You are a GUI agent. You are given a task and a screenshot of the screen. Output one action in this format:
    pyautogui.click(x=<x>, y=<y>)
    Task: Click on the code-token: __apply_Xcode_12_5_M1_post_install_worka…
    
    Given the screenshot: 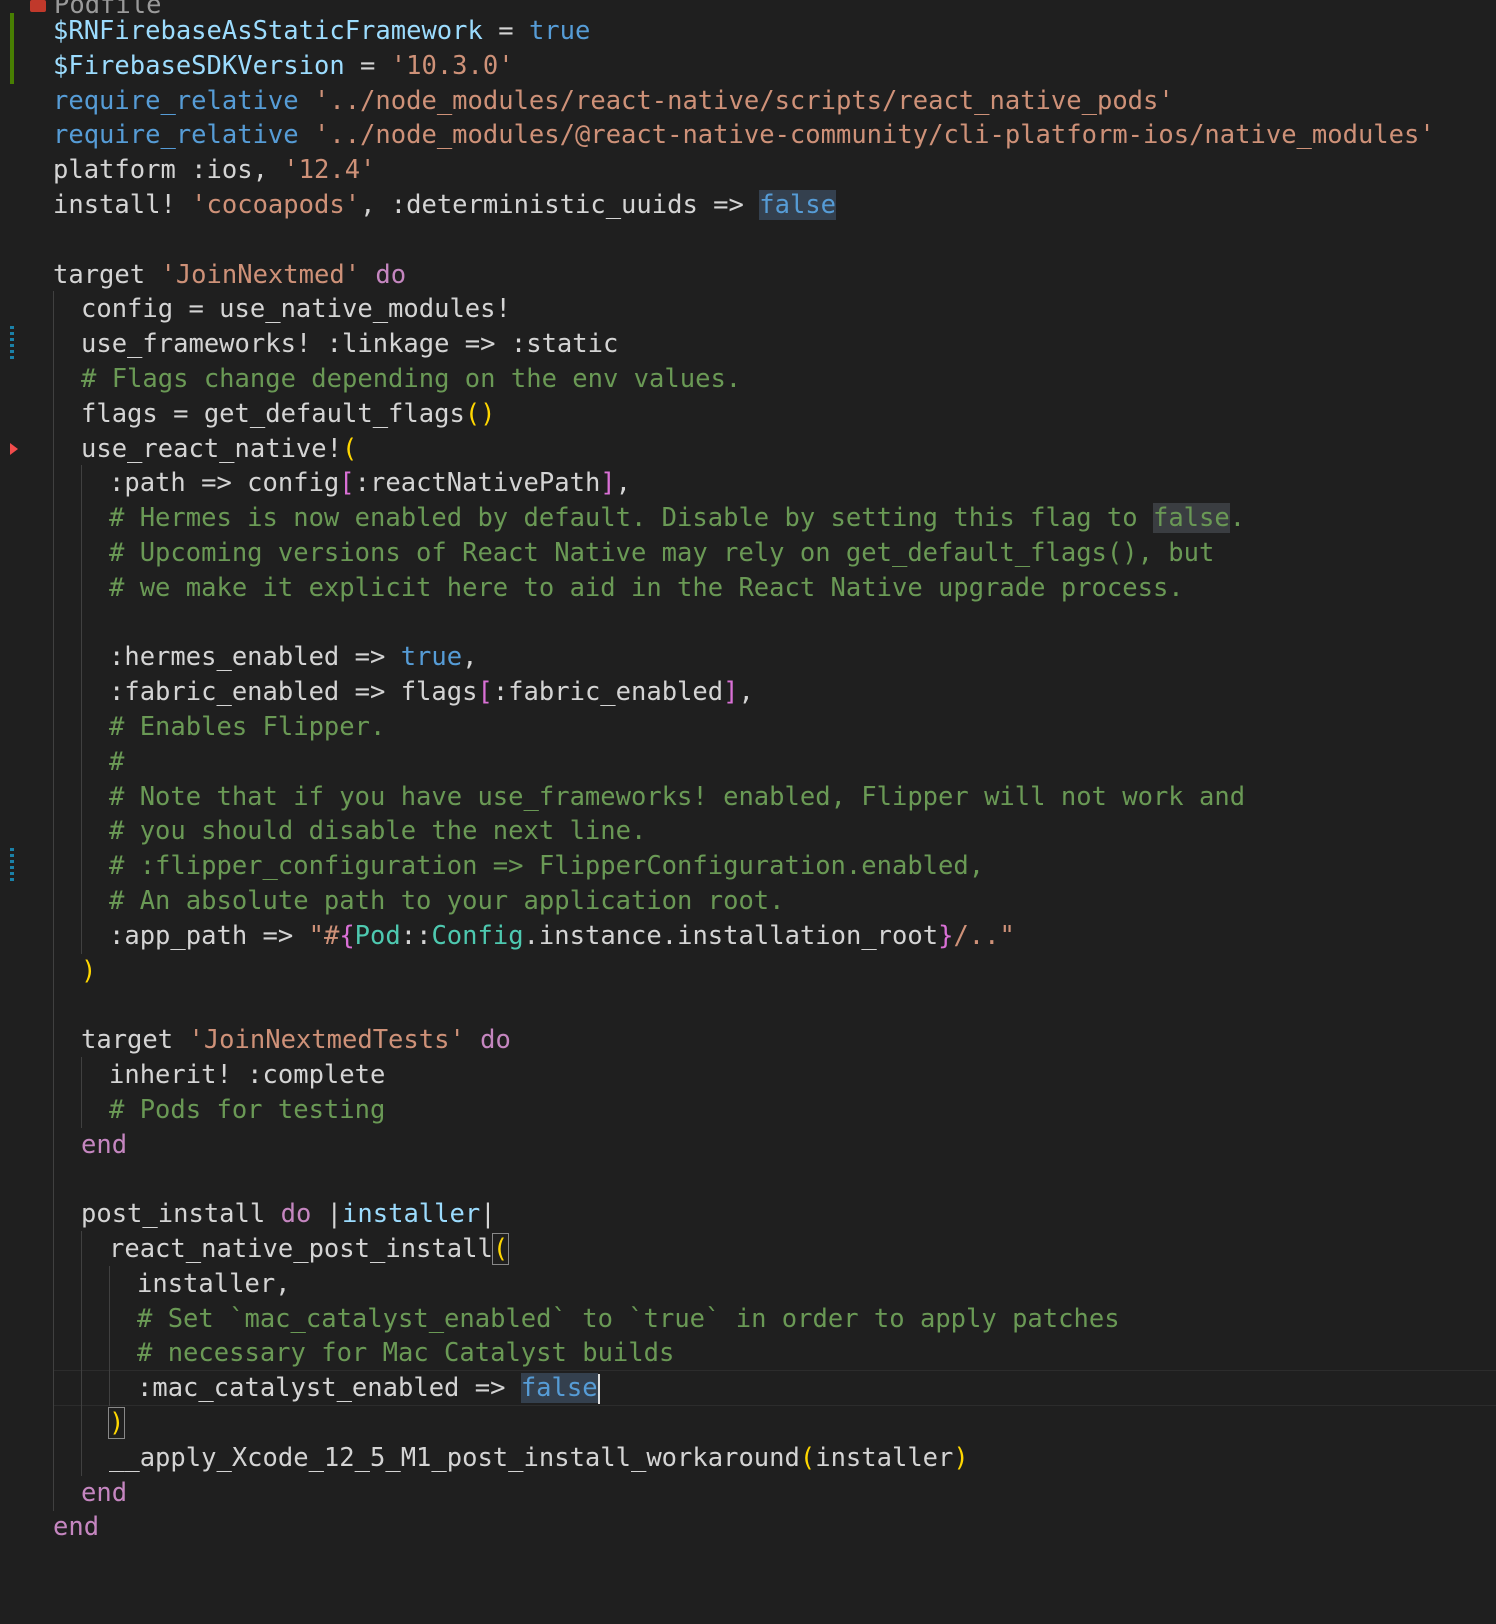 What is the action you would take?
    pyautogui.click(x=454, y=1457)
    